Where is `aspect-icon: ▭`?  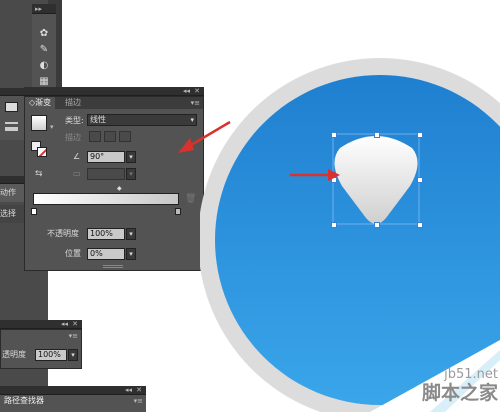
aspect-icon: ▭ is located at coordinates (77, 173).